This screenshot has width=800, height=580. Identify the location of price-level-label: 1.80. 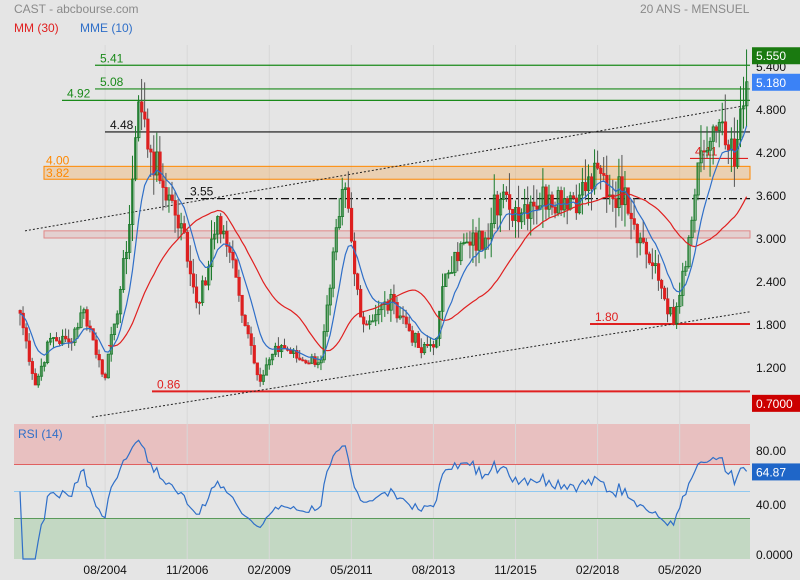
(607, 317).